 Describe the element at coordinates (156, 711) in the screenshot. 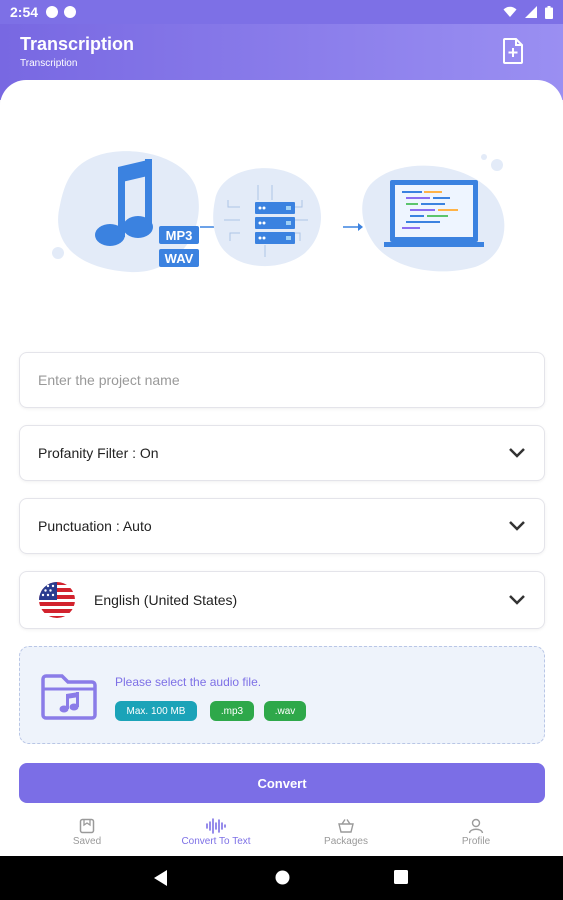

I see `max-size-chip: Max. 100 MB` at that location.